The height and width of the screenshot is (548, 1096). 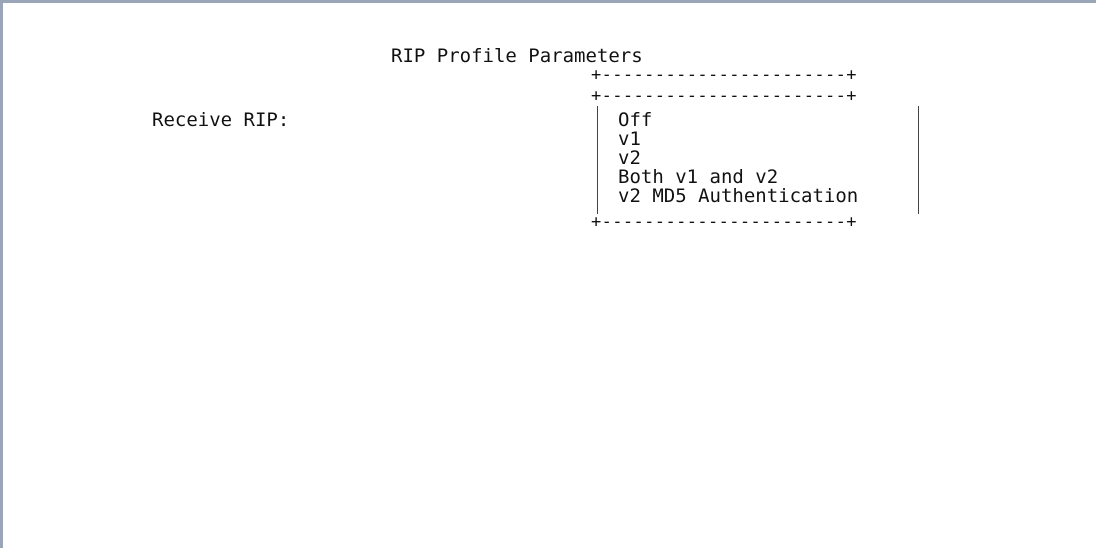 What do you see at coordinates (738, 120) in the screenshot?
I see `option-off: Off` at bounding box center [738, 120].